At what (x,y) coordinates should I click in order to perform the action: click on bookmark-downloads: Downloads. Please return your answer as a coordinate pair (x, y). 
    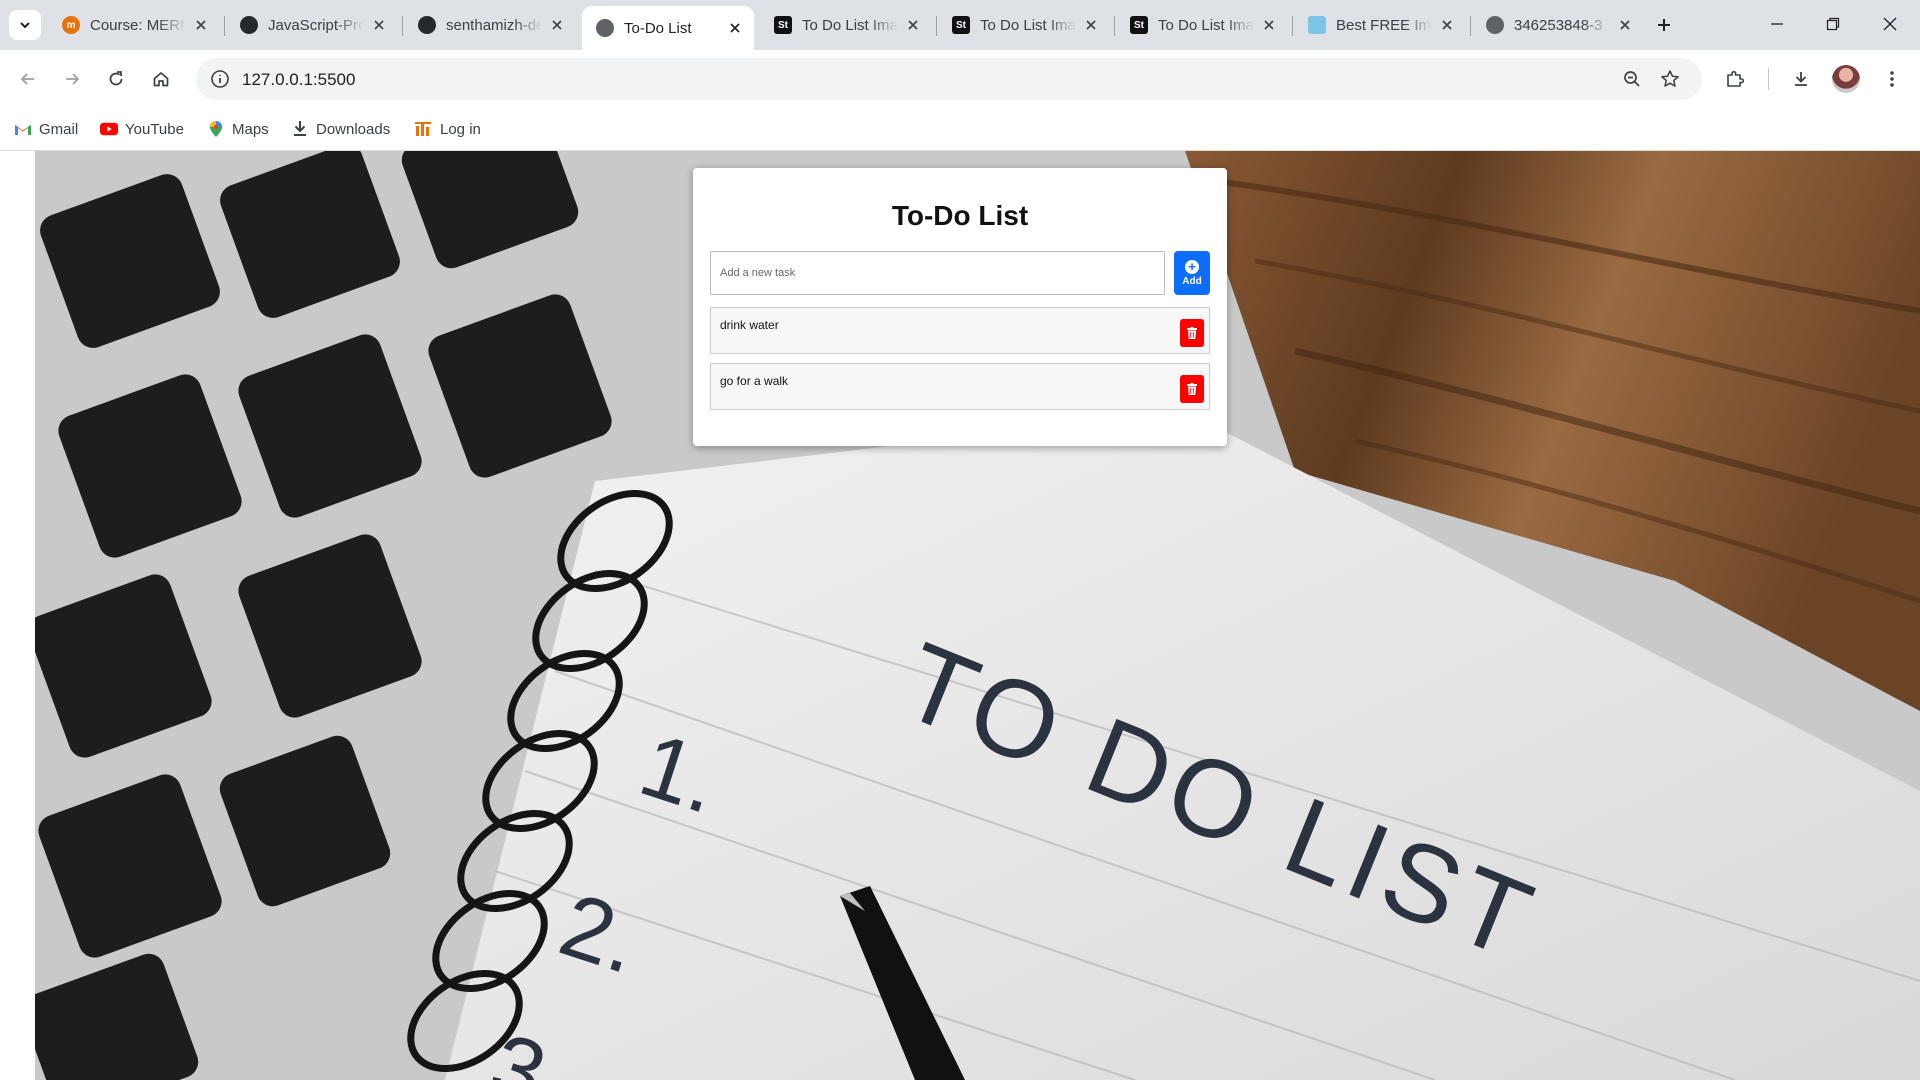
    Looking at the image, I should click on (340, 129).